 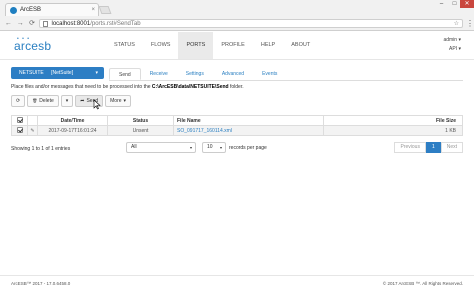 I want to click on file-toolbar: ⟳ 🗑 Delete ▾ ➦ Send More ▾, so click(x=71, y=101).